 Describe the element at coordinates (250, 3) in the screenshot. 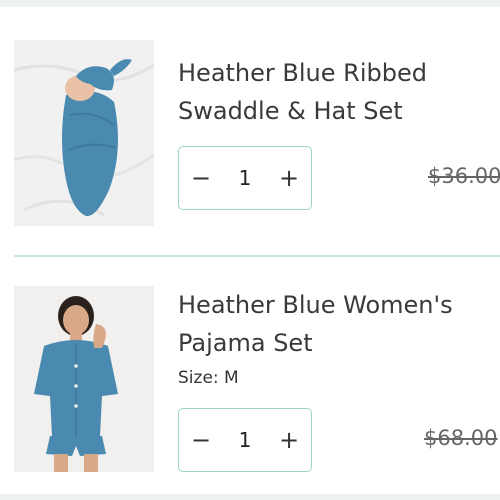

I see `top-strip` at that location.